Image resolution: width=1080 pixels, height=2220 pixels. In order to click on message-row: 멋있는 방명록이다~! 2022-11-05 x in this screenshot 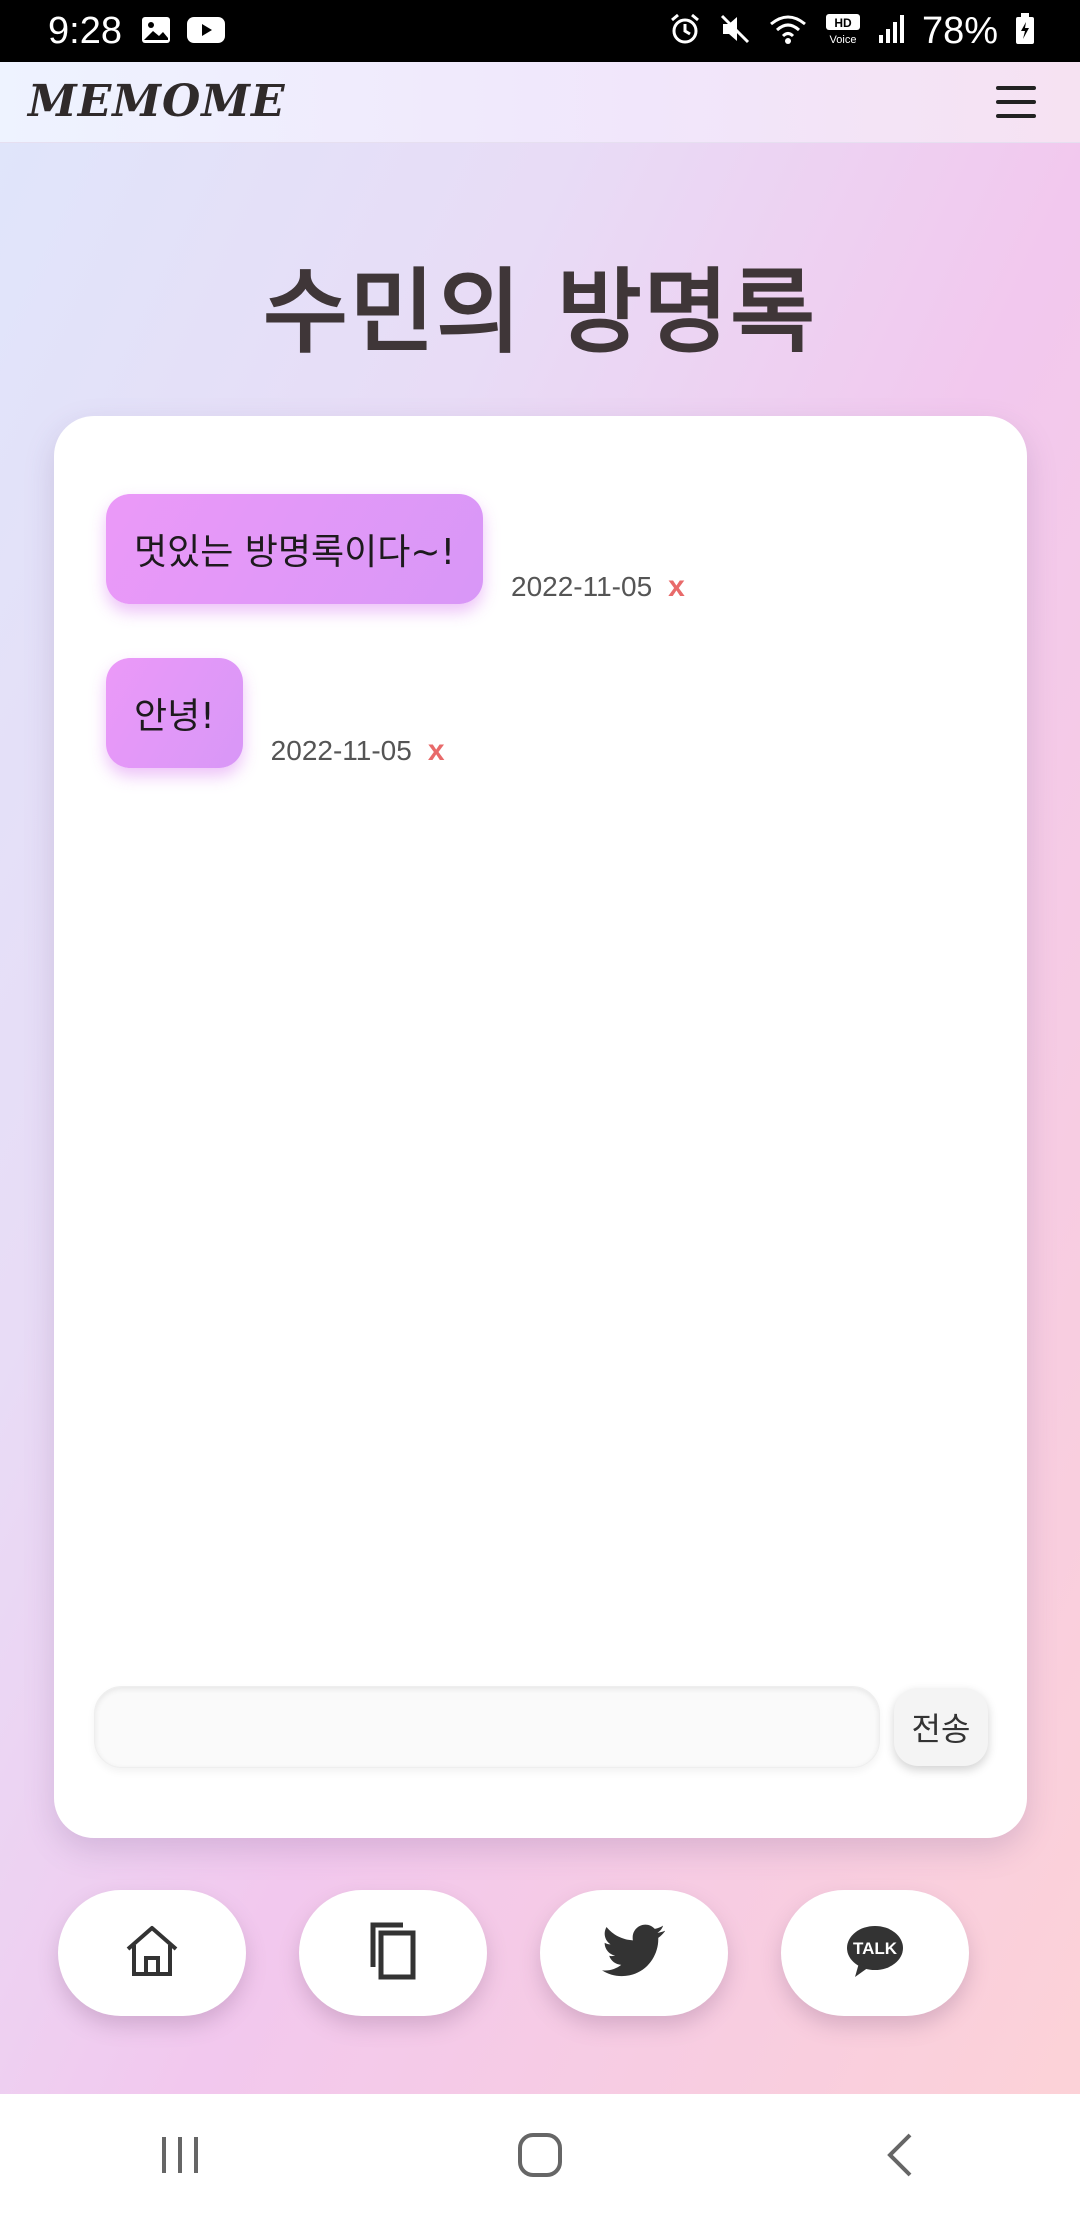, I will do `click(395, 549)`.